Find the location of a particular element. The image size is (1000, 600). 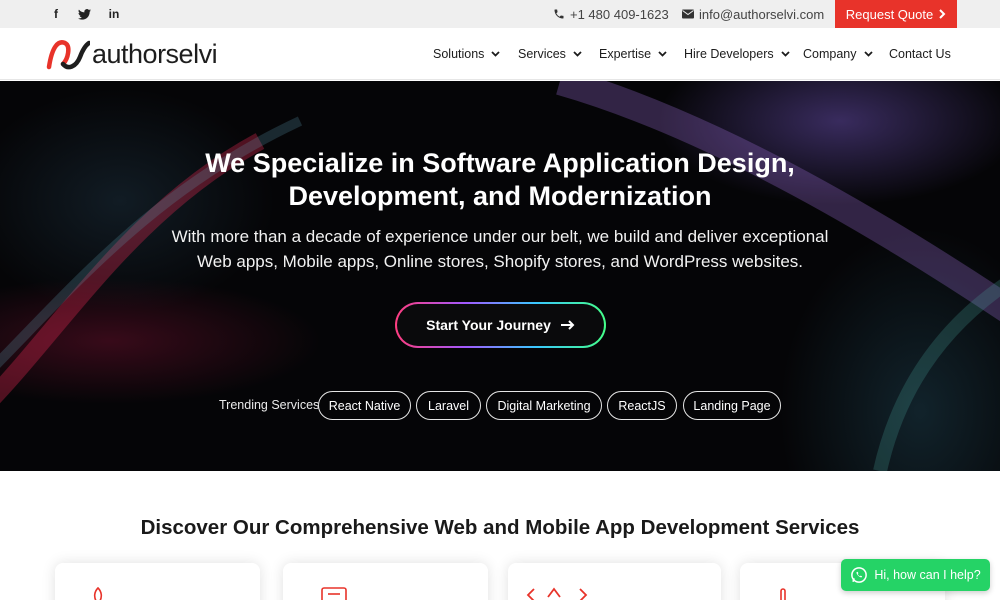

nav-services-label: Services is located at coordinates (542, 54).